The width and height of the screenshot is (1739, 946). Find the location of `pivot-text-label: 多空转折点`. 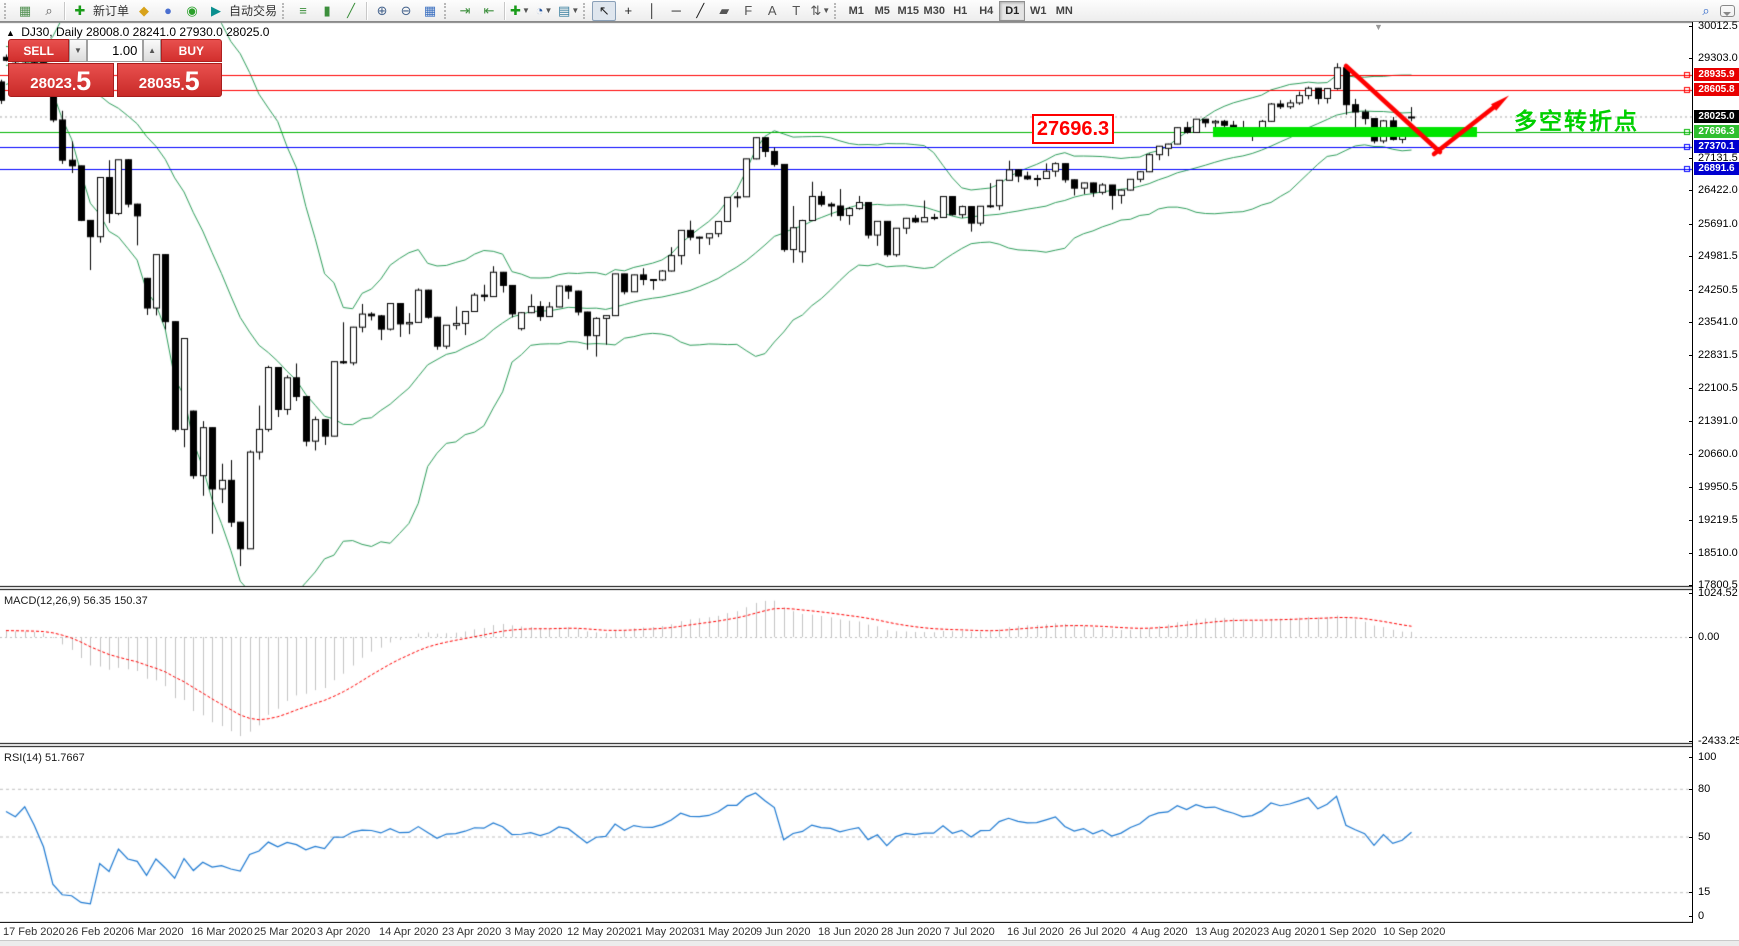

pivot-text-label: 多空转折点 is located at coordinates (1576, 119).